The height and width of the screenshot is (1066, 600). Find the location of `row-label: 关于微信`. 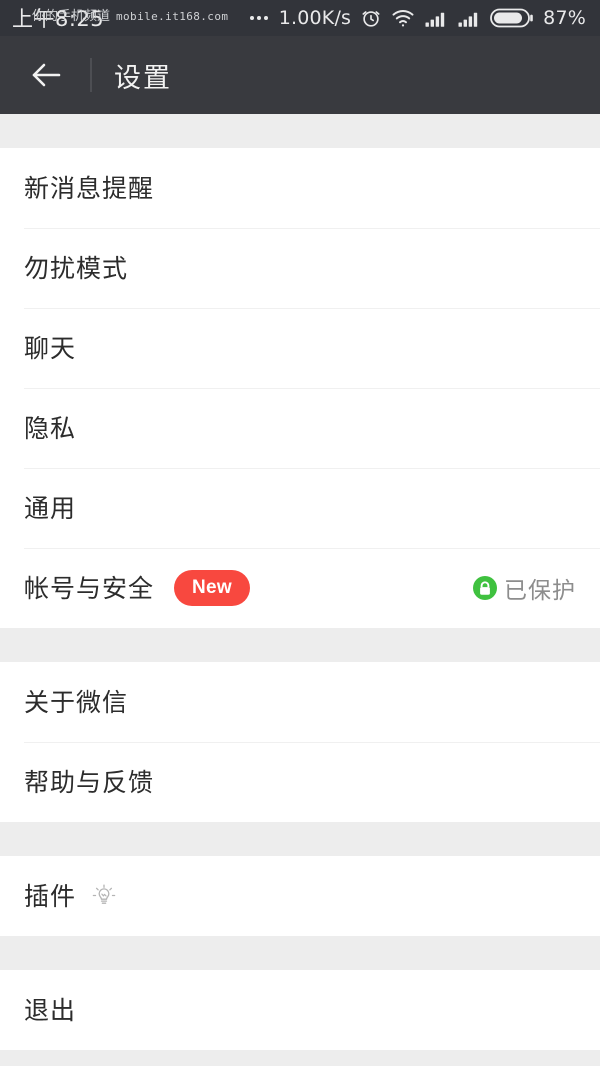

row-label: 关于微信 is located at coordinates (76, 702).